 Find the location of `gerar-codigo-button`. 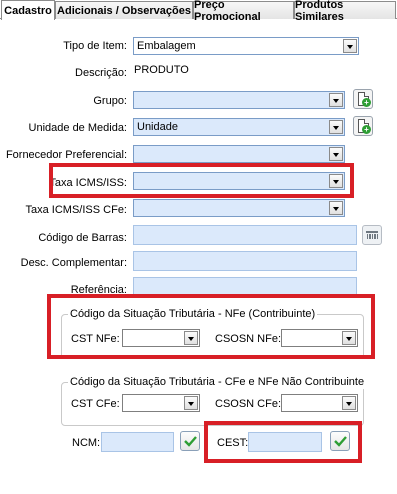

gerar-codigo-button is located at coordinates (372, 235).